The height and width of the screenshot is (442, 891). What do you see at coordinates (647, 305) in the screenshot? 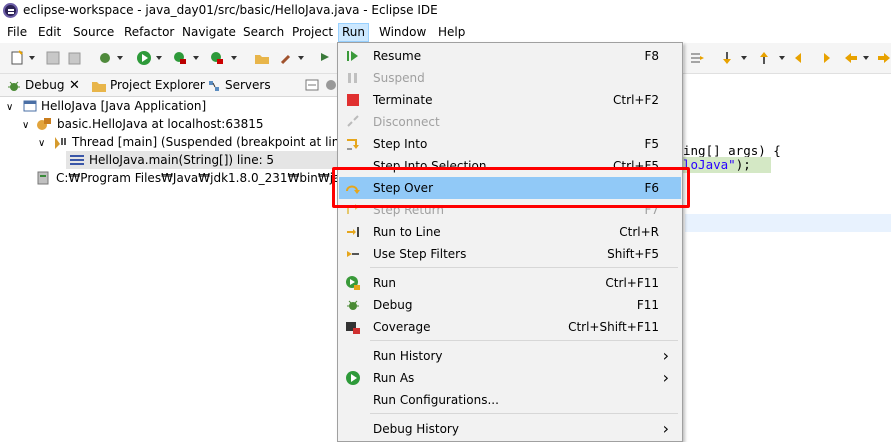
I see `menu-item-shortcut: F11` at bounding box center [647, 305].